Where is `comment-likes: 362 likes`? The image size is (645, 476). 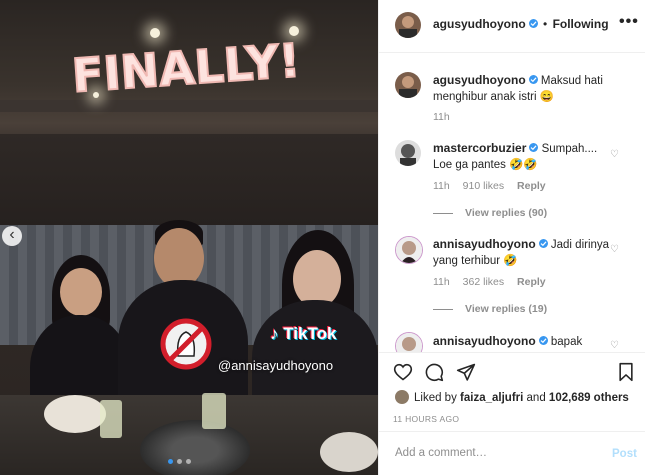
comment-likes: 362 likes is located at coordinates (483, 282).